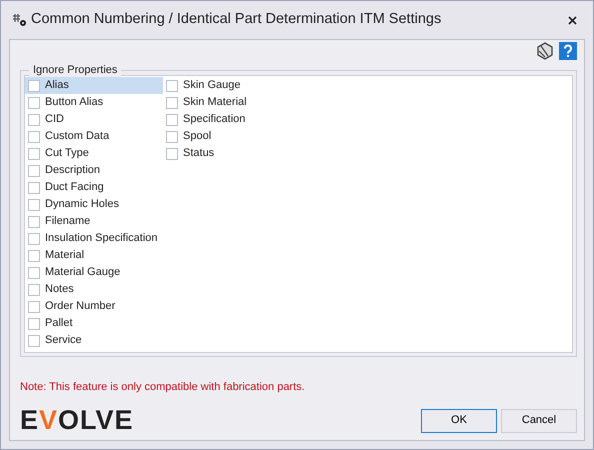 This screenshot has height=450, width=594. Describe the element at coordinates (568, 51) in the screenshot. I see `help-icon` at that location.